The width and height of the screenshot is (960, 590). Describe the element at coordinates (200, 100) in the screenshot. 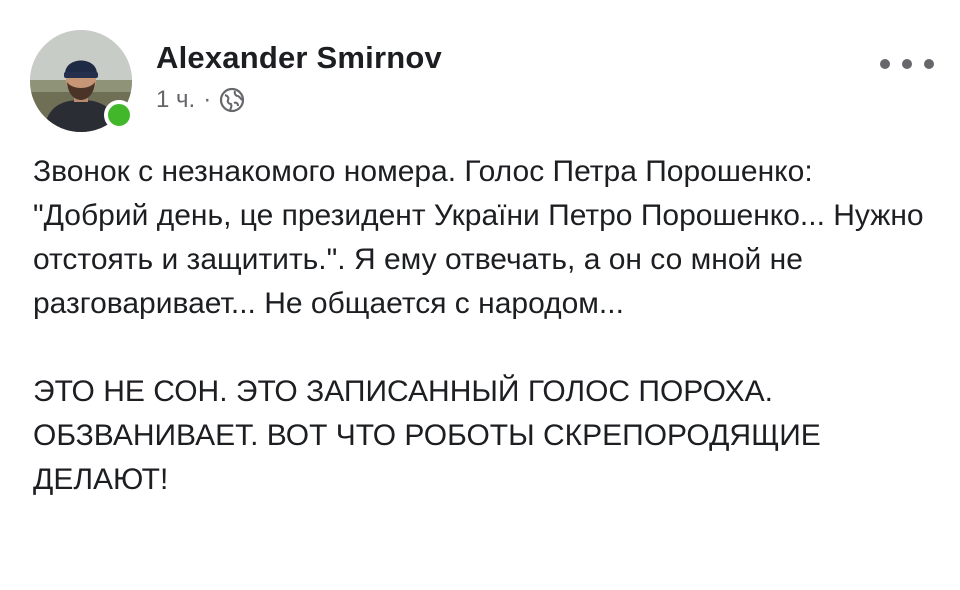

I see `post-meta: 1 ч. ·` at that location.